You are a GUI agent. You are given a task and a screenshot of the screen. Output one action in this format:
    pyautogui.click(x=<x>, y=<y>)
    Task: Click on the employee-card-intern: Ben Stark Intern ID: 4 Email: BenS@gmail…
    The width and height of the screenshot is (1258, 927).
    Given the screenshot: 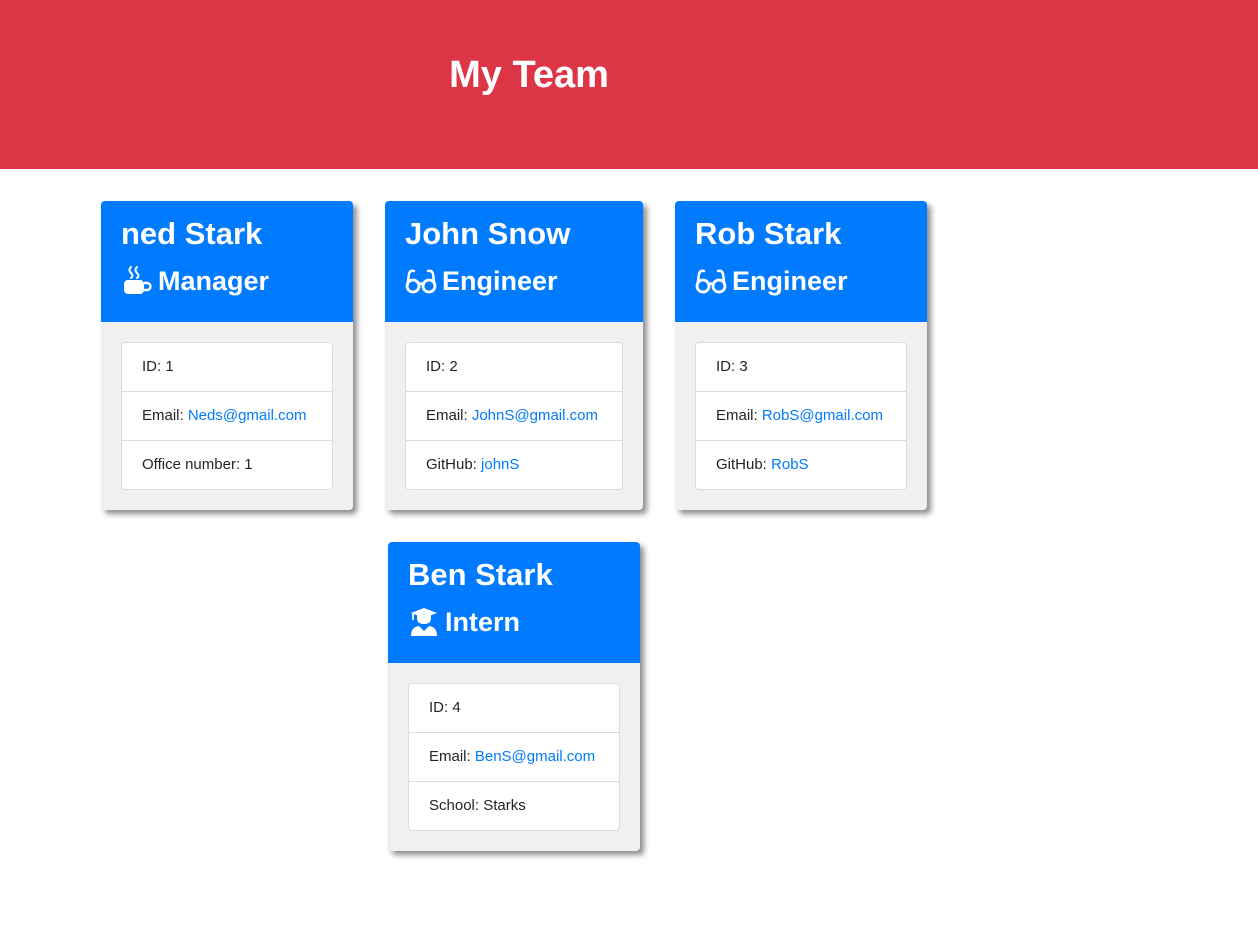 What is the action you would take?
    pyautogui.click(x=514, y=696)
    